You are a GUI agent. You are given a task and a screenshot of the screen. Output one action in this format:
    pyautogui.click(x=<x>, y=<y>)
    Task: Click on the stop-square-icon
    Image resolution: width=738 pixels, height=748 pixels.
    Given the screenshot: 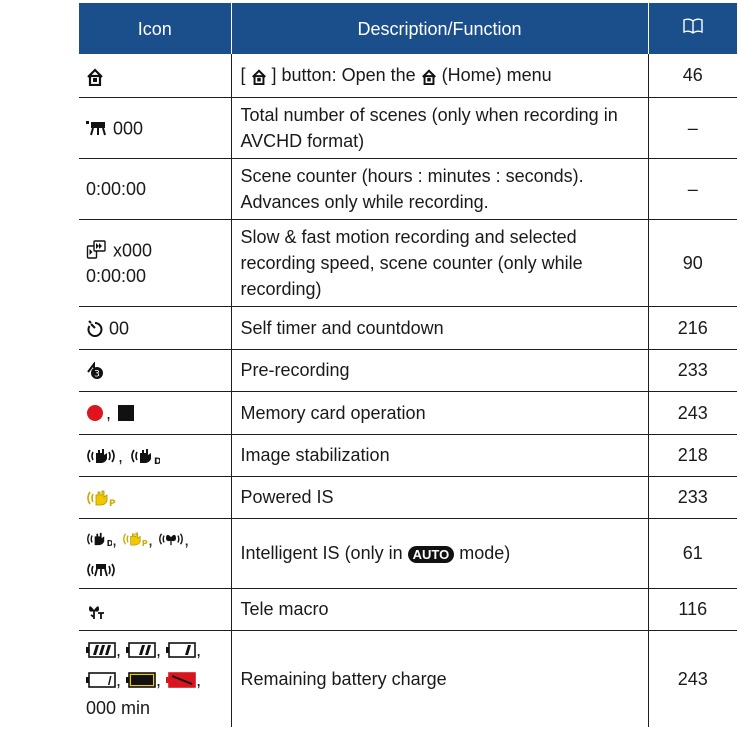 What is the action you would take?
    pyautogui.click(x=126, y=413)
    